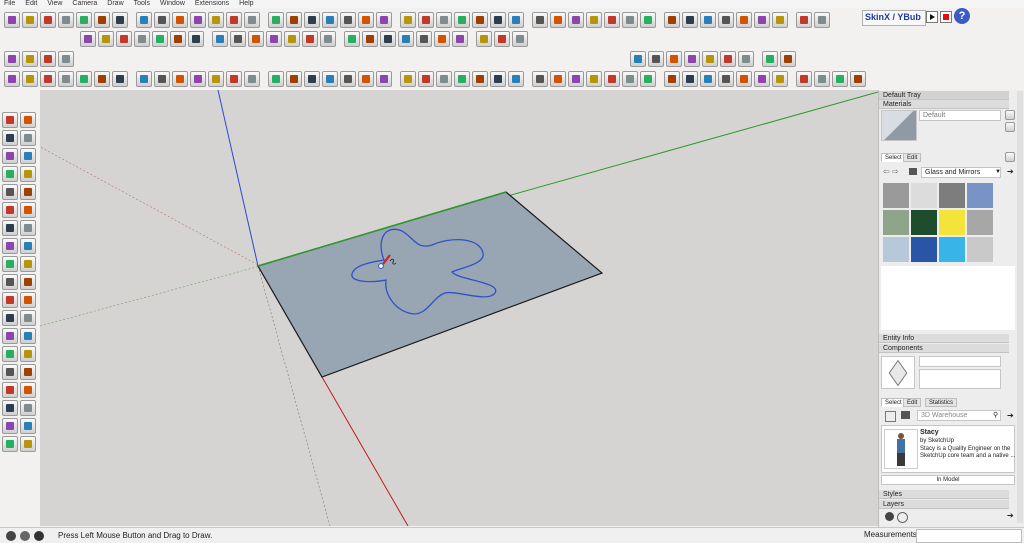 Image resolution: width=1024 pixels, height=543 pixels. I want to click on components-header: Components, so click(944, 348).